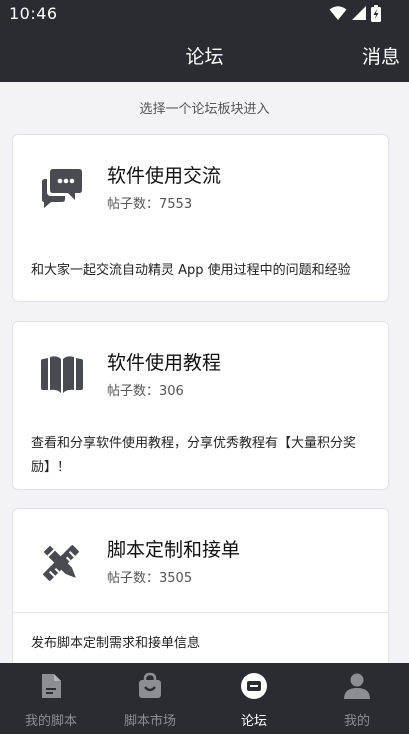  What do you see at coordinates (253, 721) in the screenshot?
I see `tab-label: 论坛` at bounding box center [253, 721].